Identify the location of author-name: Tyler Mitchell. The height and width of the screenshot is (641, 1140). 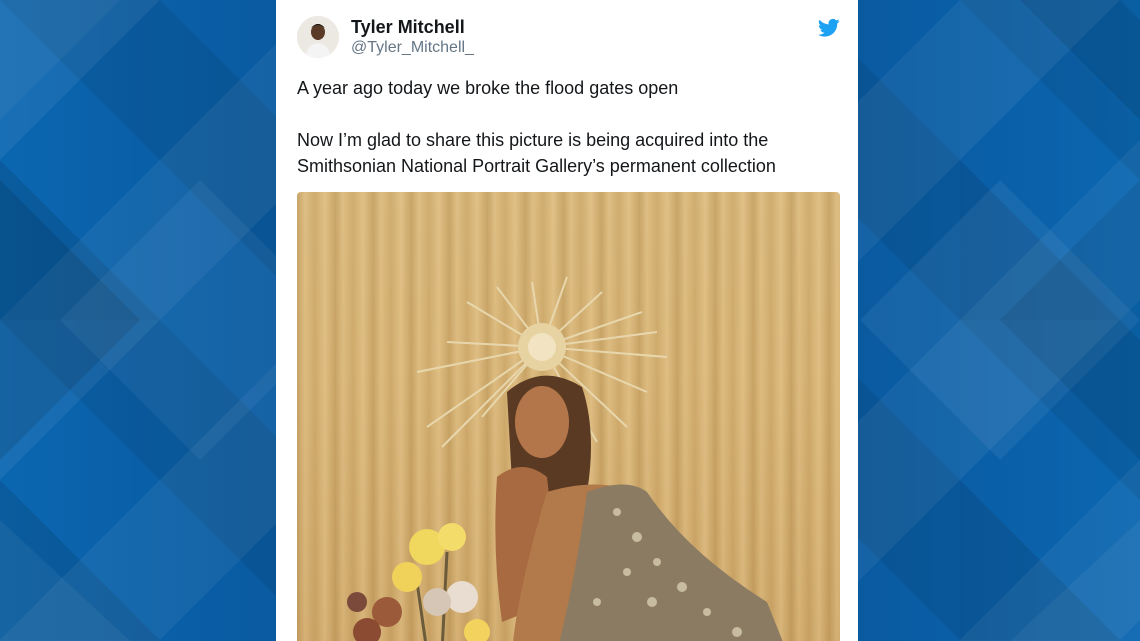
(408, 27).